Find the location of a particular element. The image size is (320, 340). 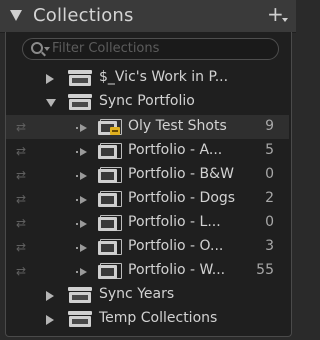

collection-row: ⇄ Portfolio - O... 3 is located at coordinates (147, 247).